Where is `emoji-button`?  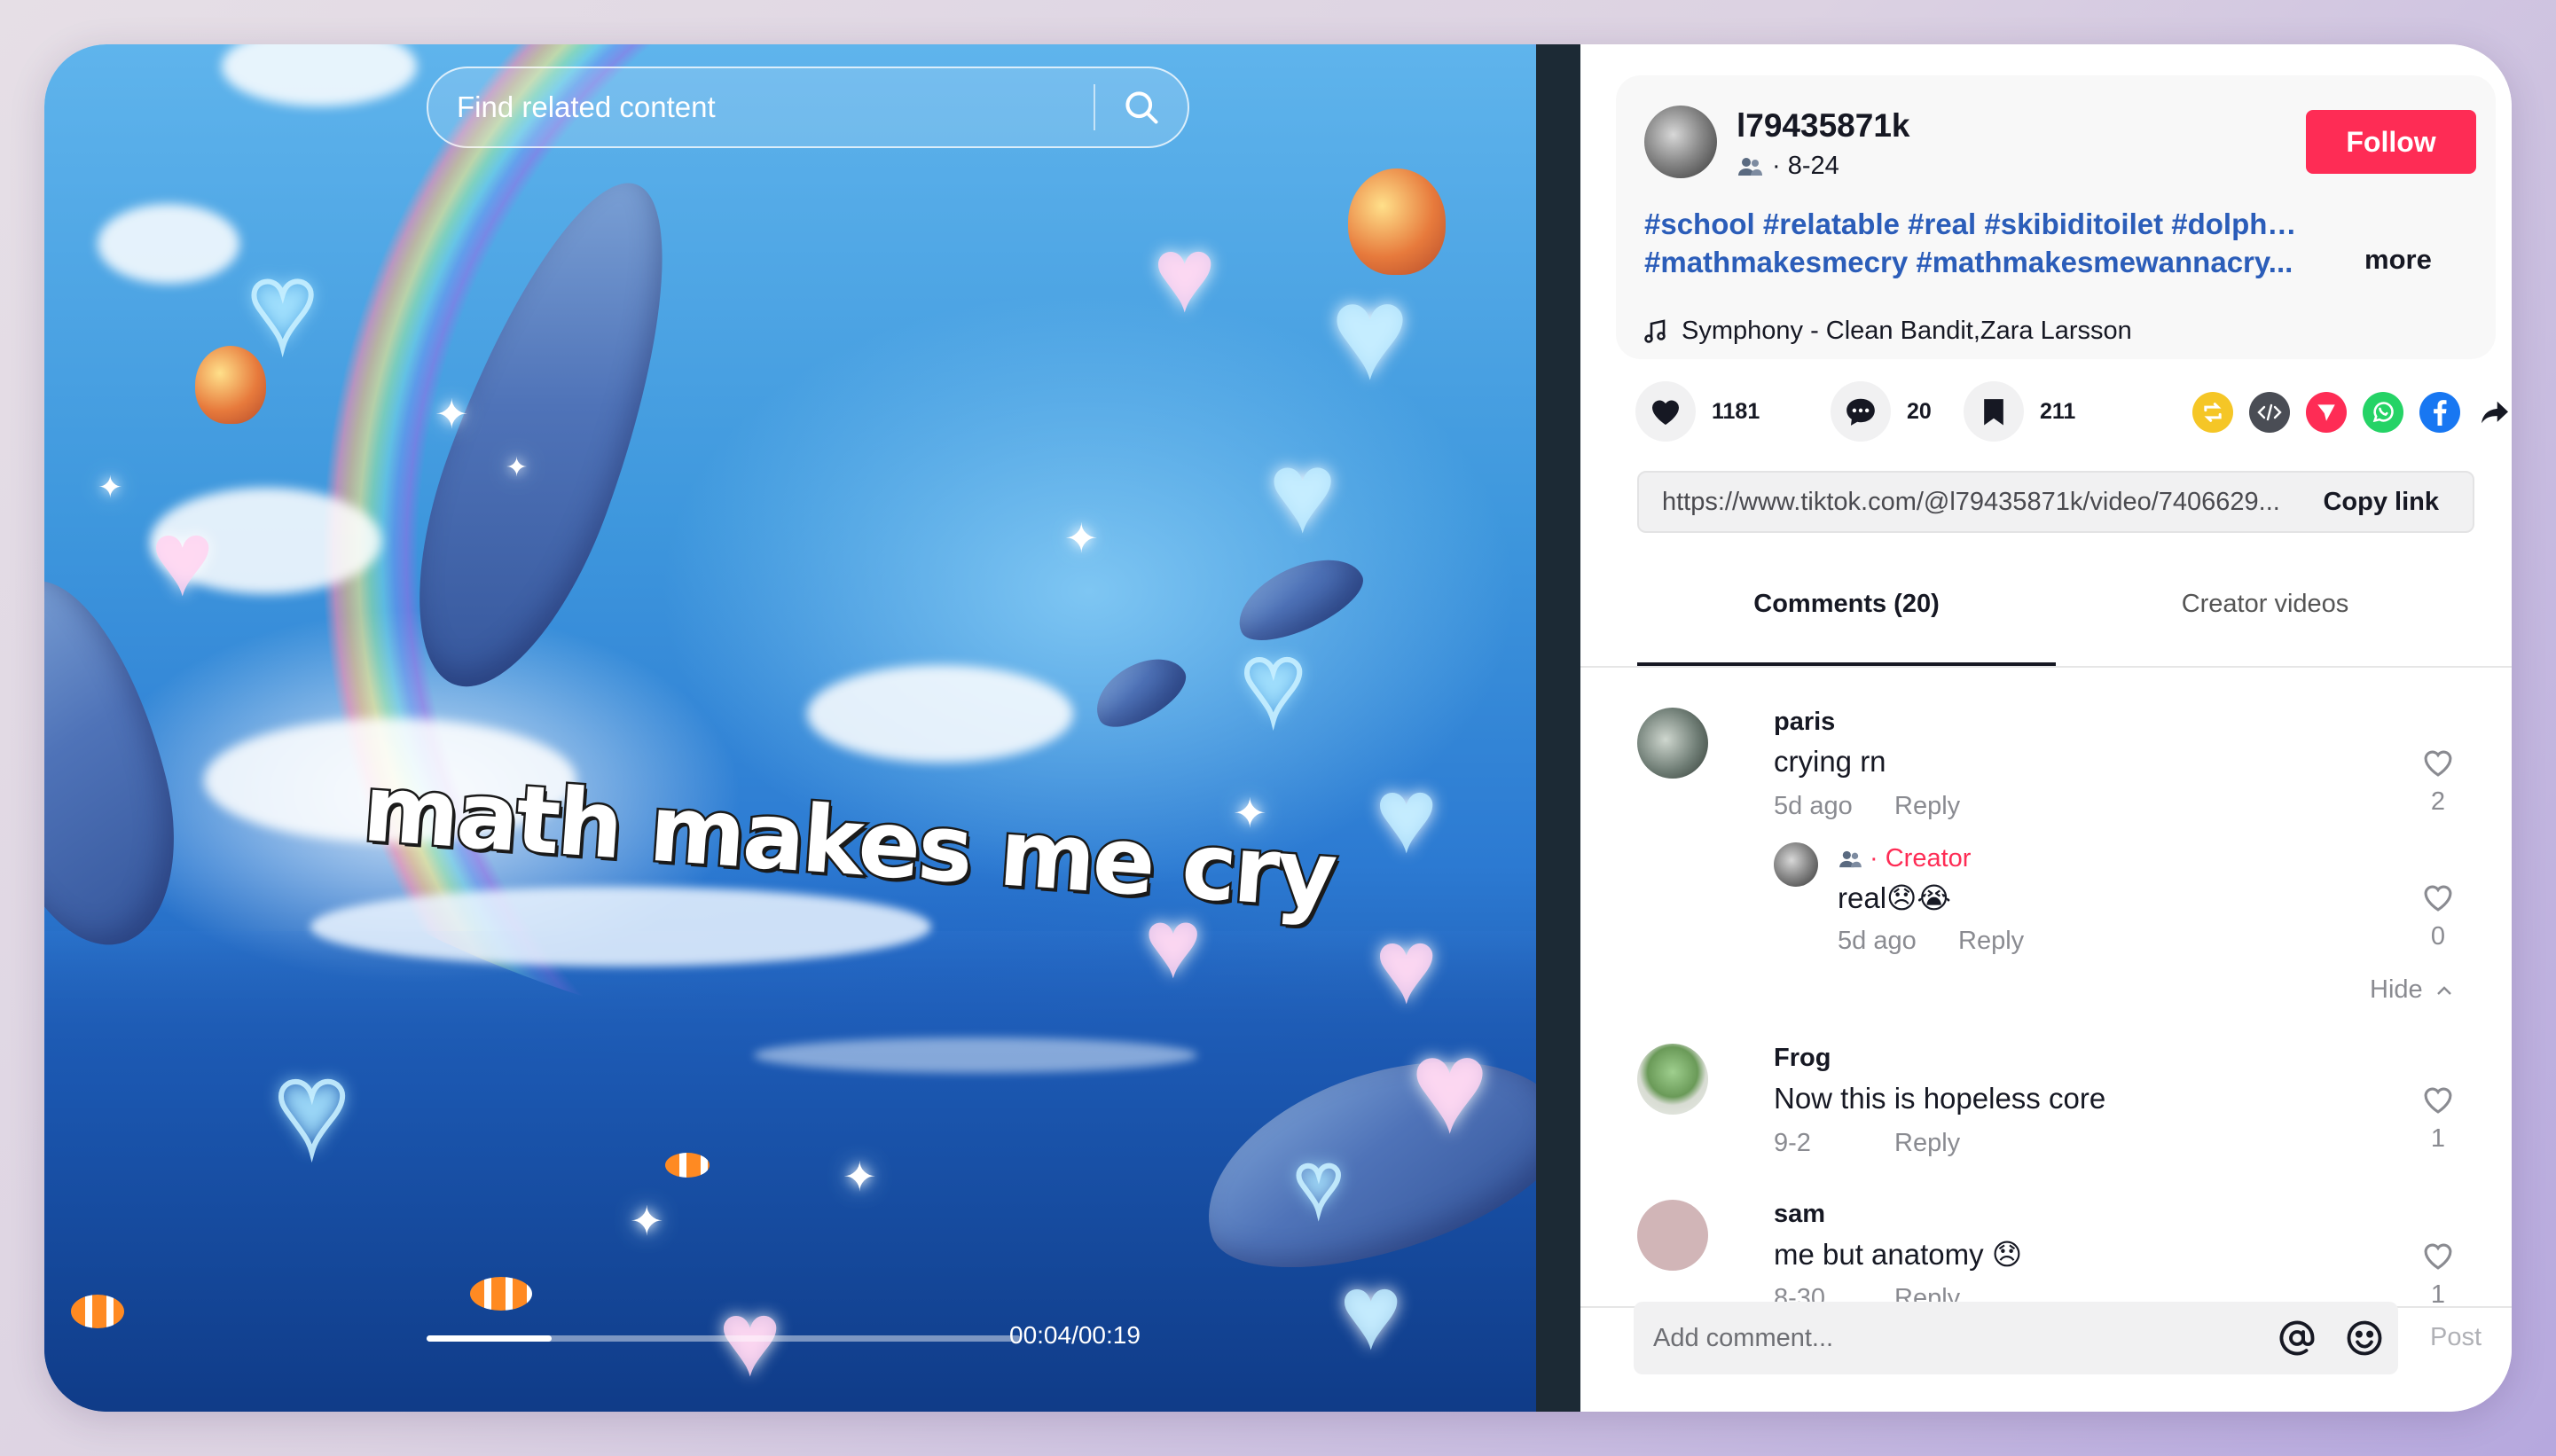 emoji-button is located at coordinates (2364, 1338).